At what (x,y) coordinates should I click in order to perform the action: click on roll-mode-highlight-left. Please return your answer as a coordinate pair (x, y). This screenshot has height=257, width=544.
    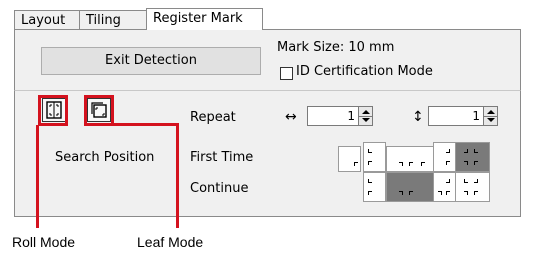
    Looking at the image, I should click on (39, 110).